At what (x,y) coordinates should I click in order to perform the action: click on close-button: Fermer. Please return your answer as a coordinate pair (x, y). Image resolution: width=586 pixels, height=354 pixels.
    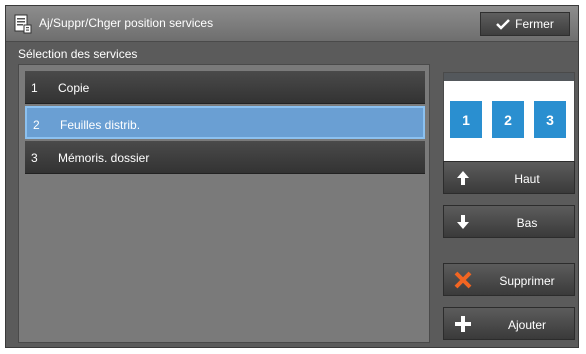
    Looking at the image, I should click on (525, 24).